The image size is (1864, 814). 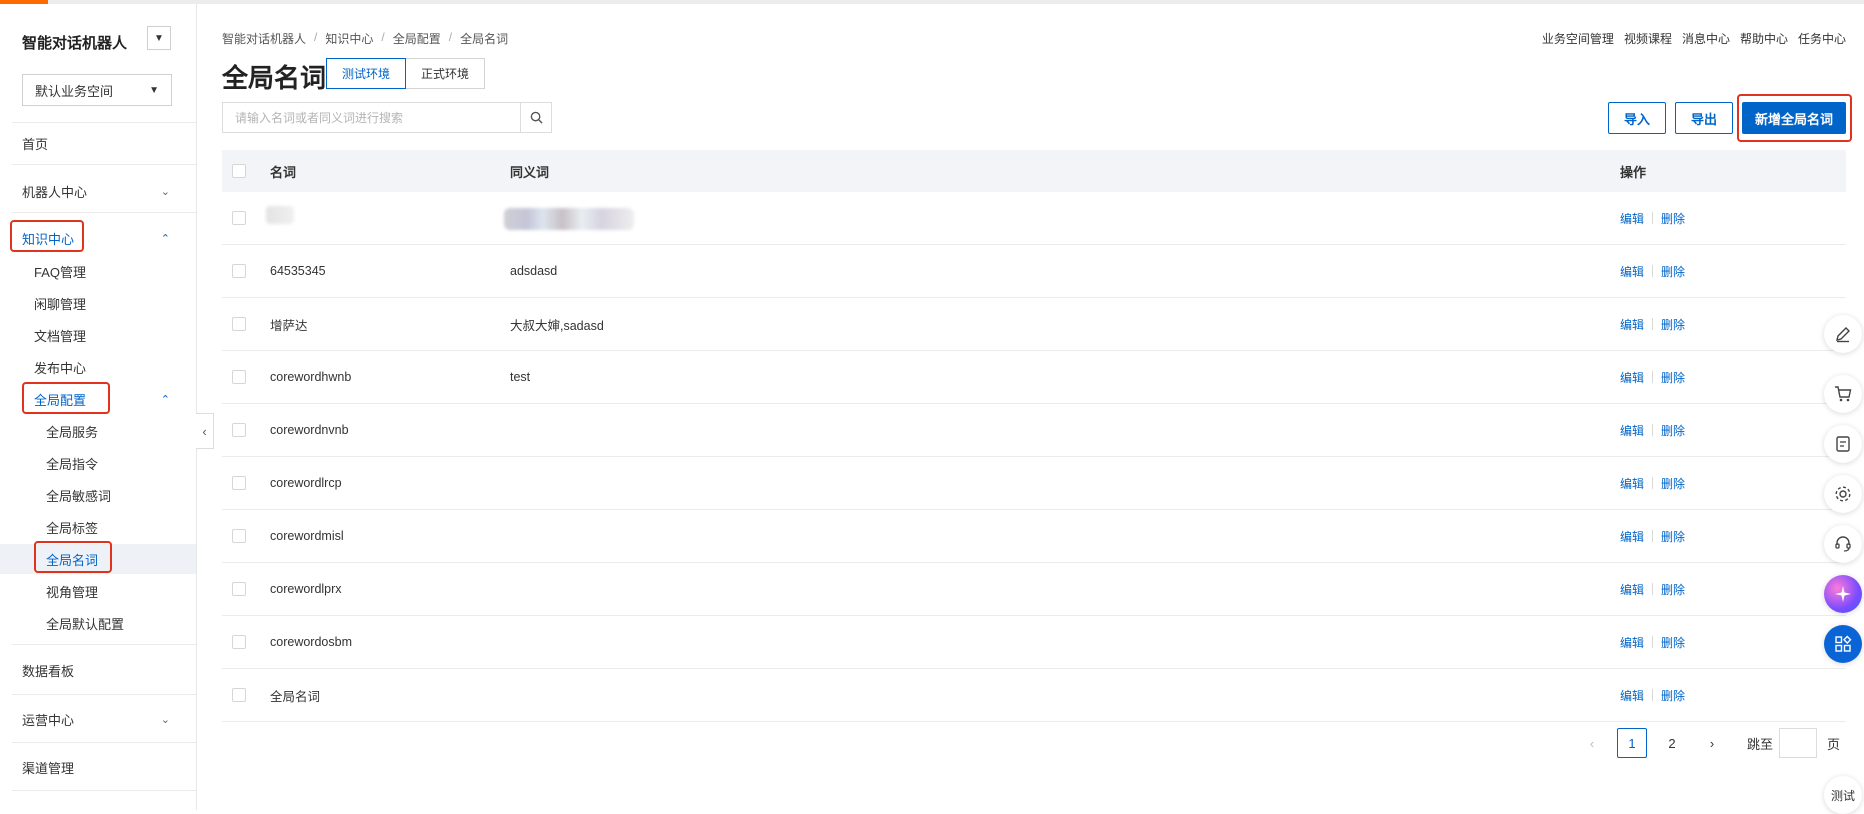 I want to click on nav-dashboard: 数据看板, so click(x=98, y=670).